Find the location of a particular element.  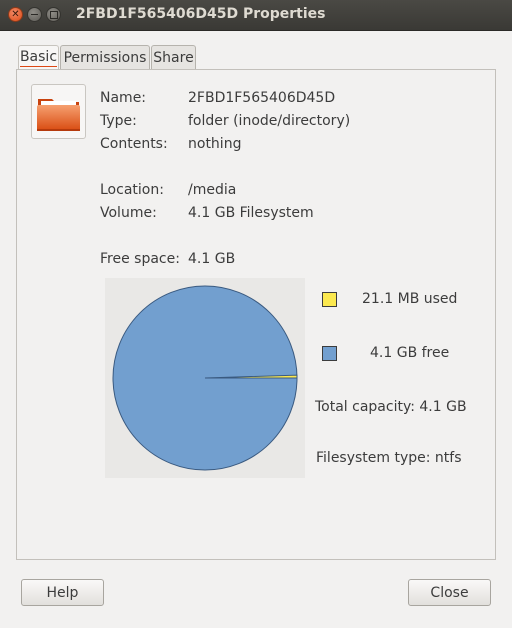

close-icon: ✕ is located at coordinates (15, 14).